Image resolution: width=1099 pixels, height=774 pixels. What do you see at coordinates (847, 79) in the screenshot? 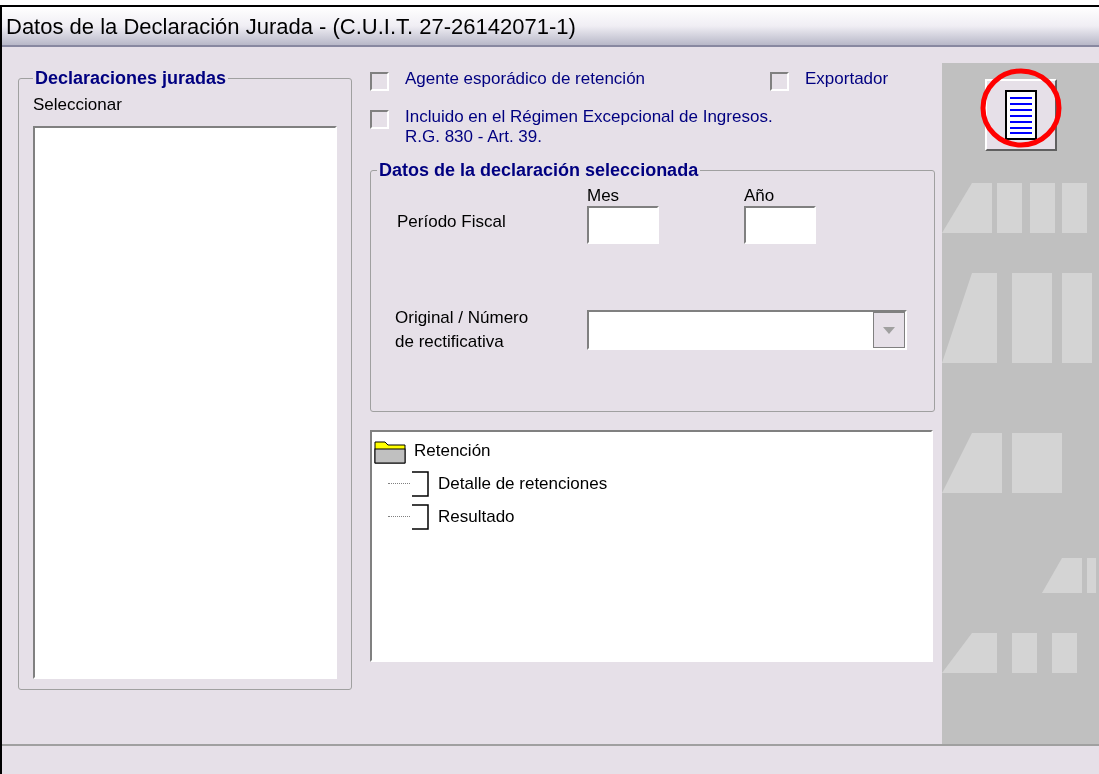
I see `checkbox-label: Exportador` at bounding box center [847, 79].